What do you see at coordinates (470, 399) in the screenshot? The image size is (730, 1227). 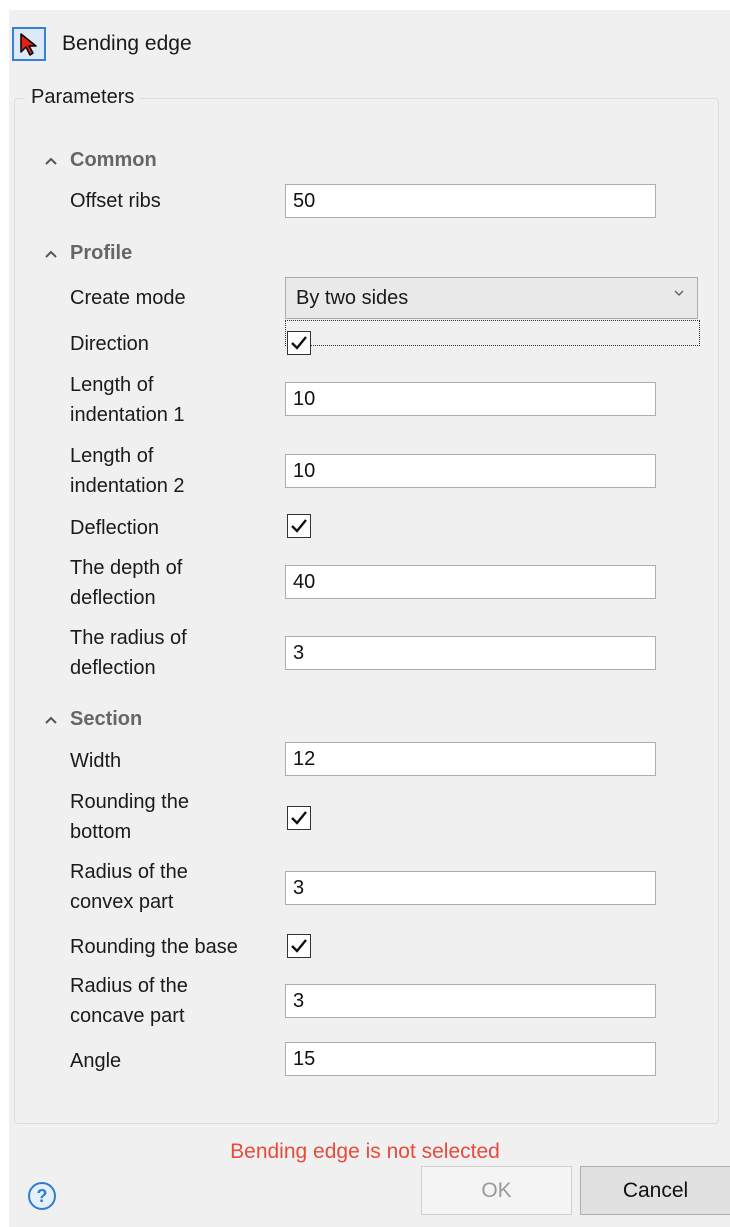 I see `indentation1-input` at bounding box center [470, 399].